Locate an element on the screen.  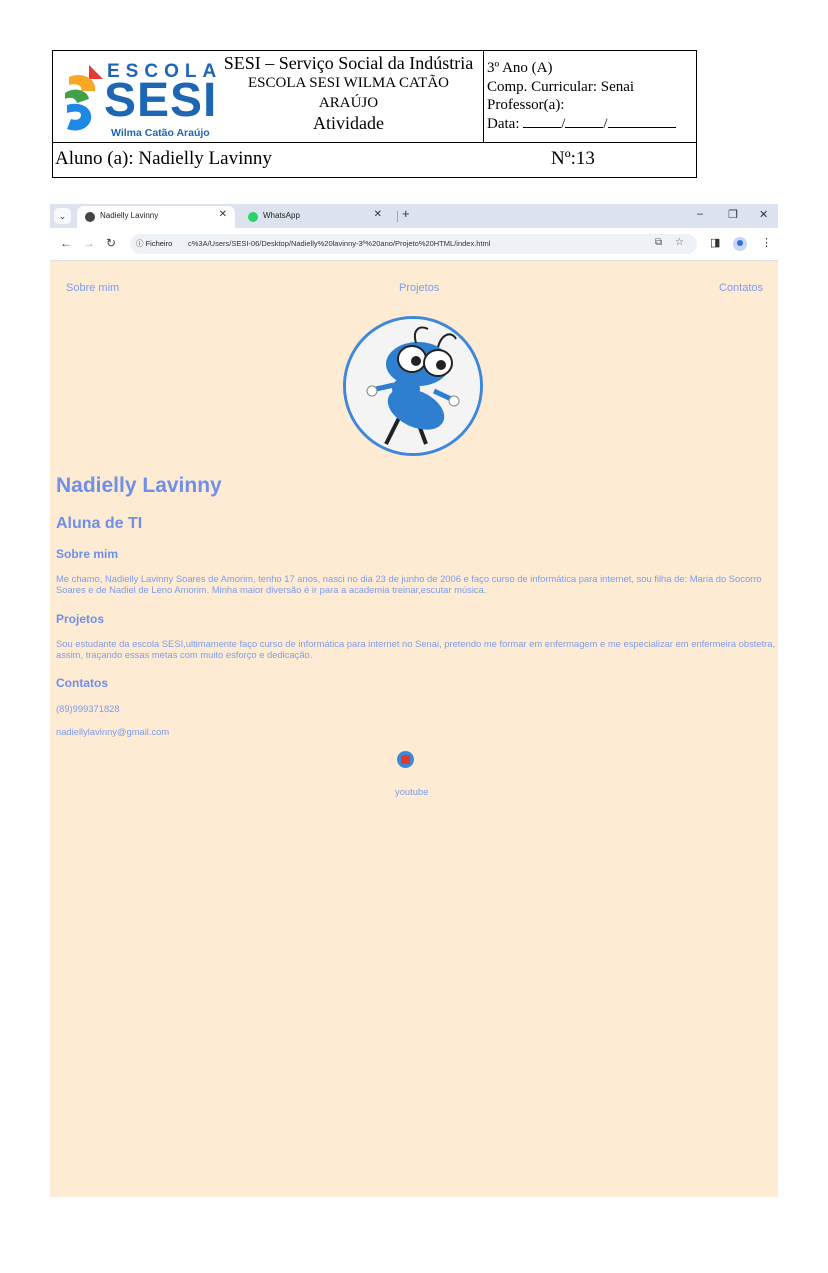
side-panel-icon: ◨ is located at coordinates (715, 242).